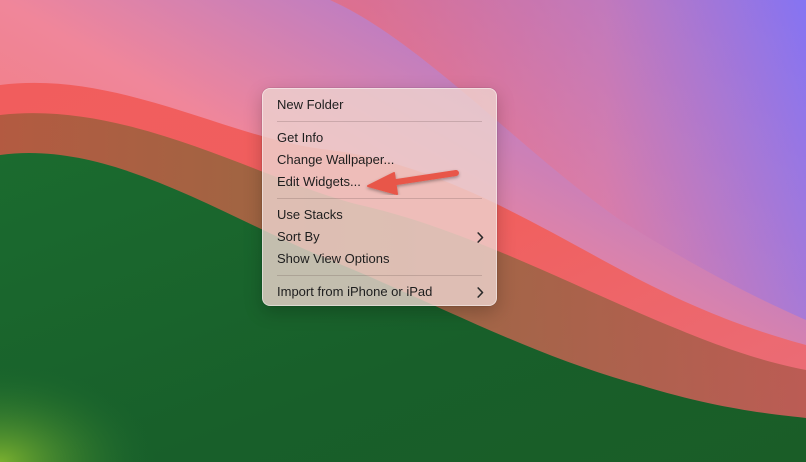 This screenshot has height=462, width=806. What do you see at coordinates (413, 182) in the screenshot?
I see `red-arrow-icon` at bounding box center [413, 182].